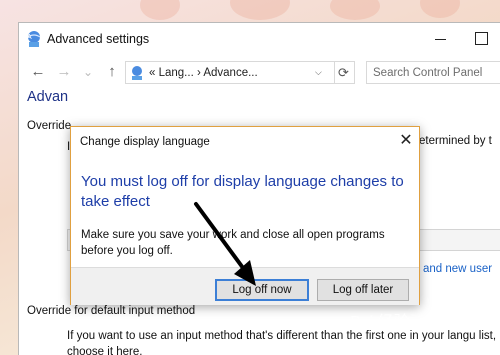 The image size is (500, 355). I want to click on refresh-icon: ⟳, so click(343, 72).